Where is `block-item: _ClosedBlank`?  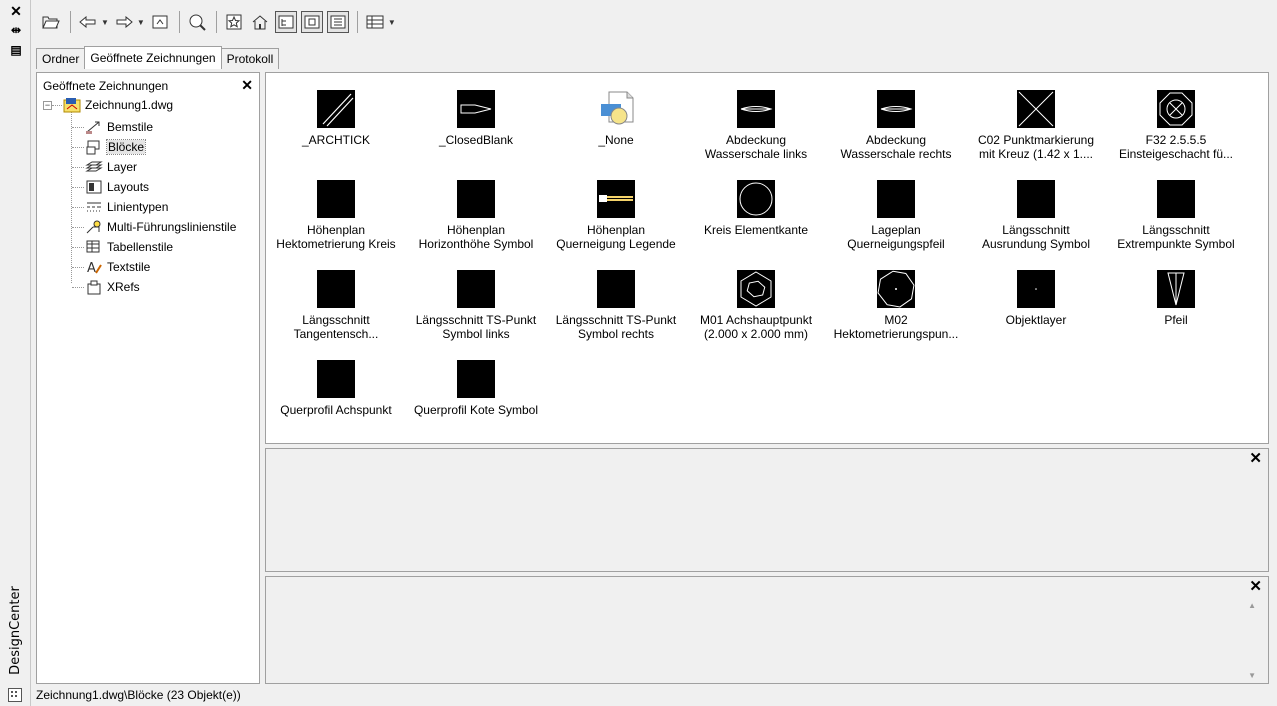
block-item: _ClosedBlank is located at coordinates (476, 129).